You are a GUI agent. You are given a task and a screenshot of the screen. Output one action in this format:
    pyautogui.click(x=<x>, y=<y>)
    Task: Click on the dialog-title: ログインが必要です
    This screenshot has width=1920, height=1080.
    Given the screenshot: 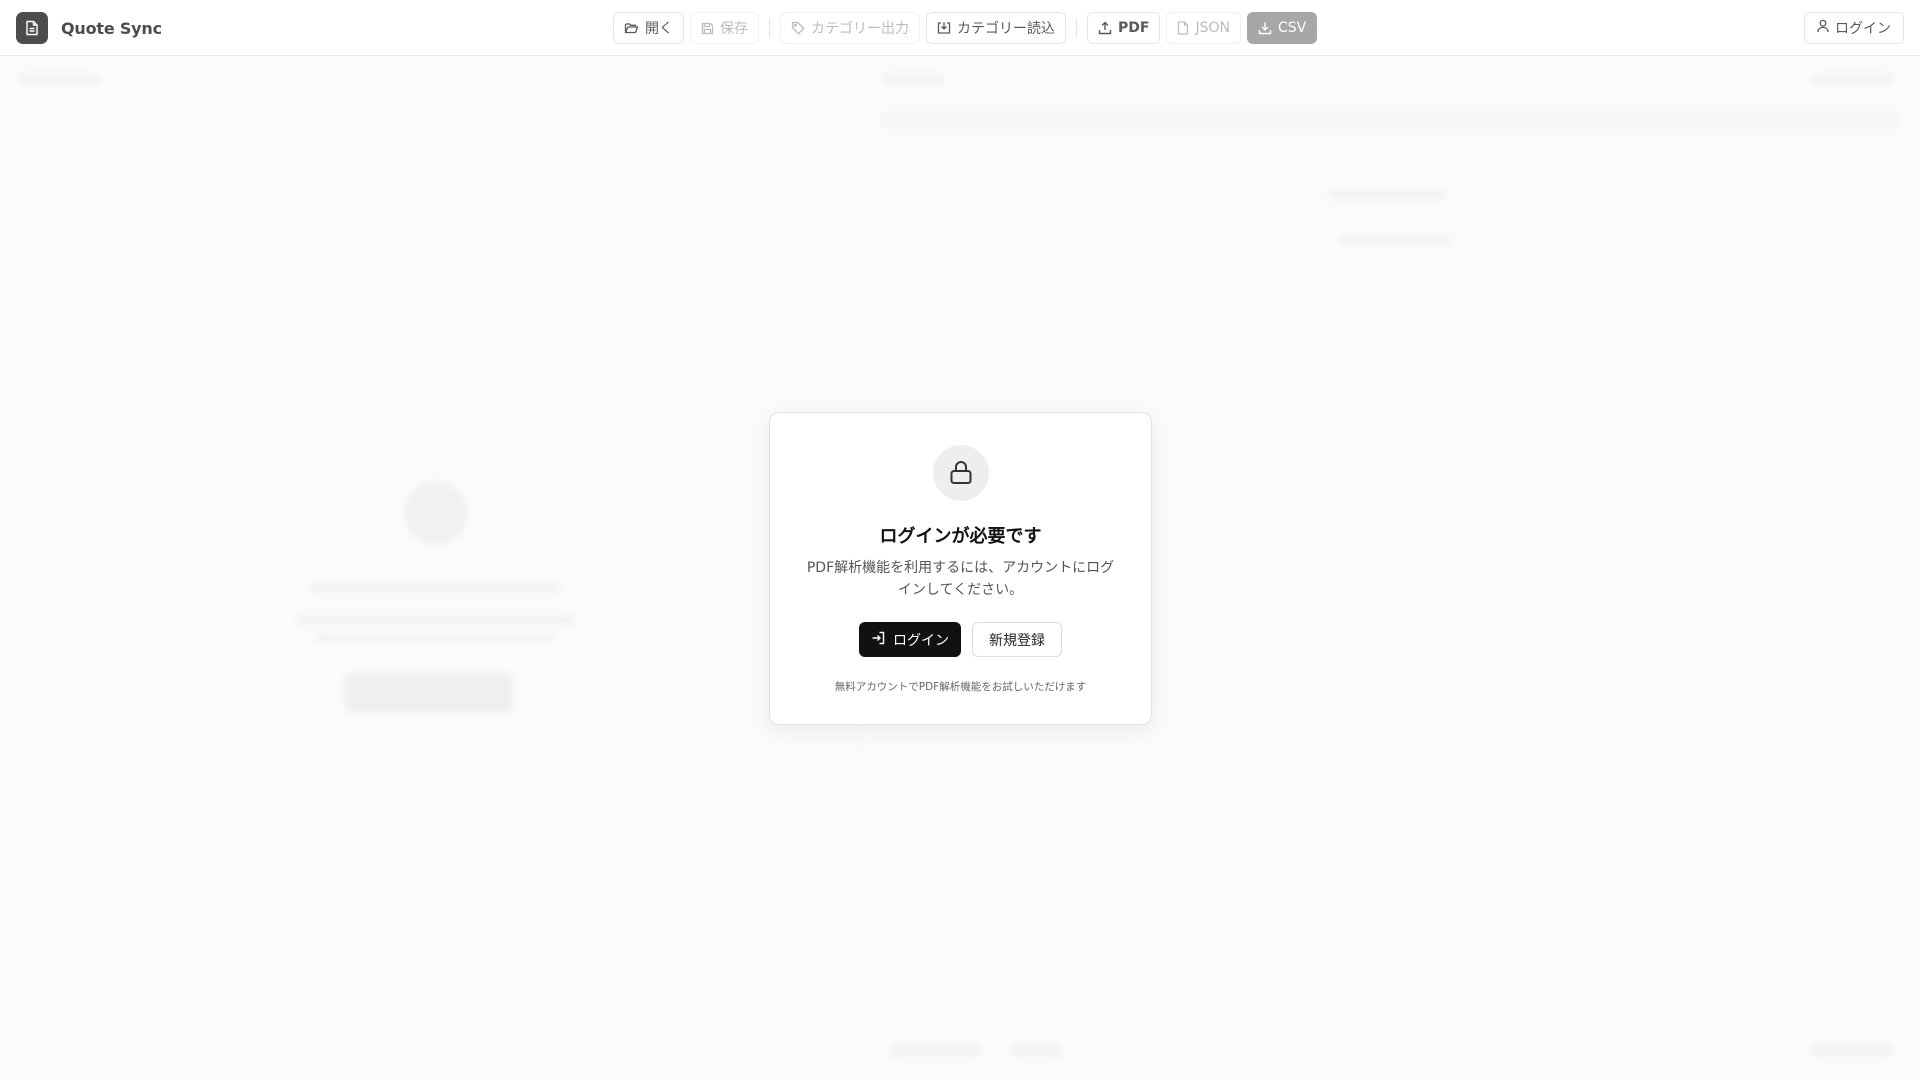 What is the action you would take?
    pyautogui.click(x=960, y=536)
    